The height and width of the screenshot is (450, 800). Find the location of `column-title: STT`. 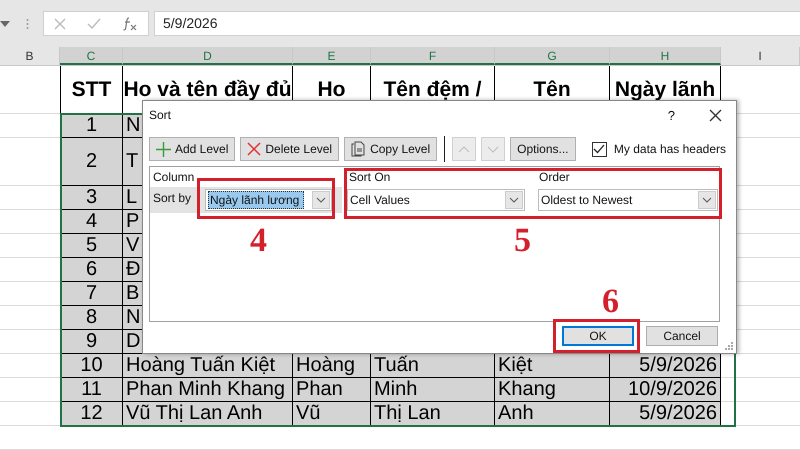

column-title: STT is located at coordinates (92, 90).